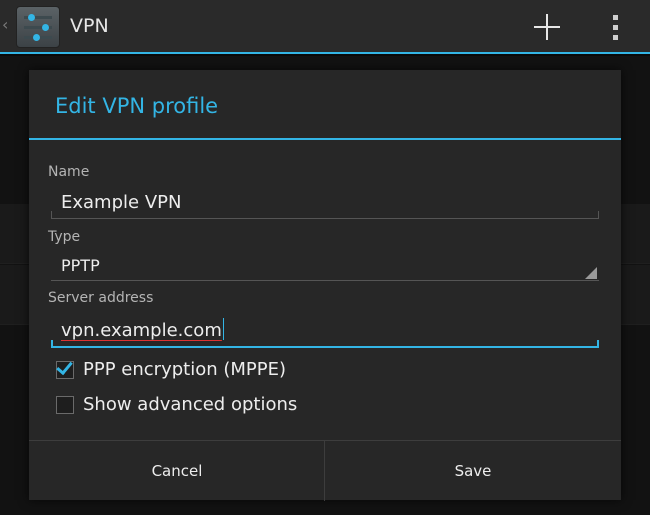 This screenshot has width=650, height=515. I want to click on server-address-value: vpn.example.com, so click(141, 330).